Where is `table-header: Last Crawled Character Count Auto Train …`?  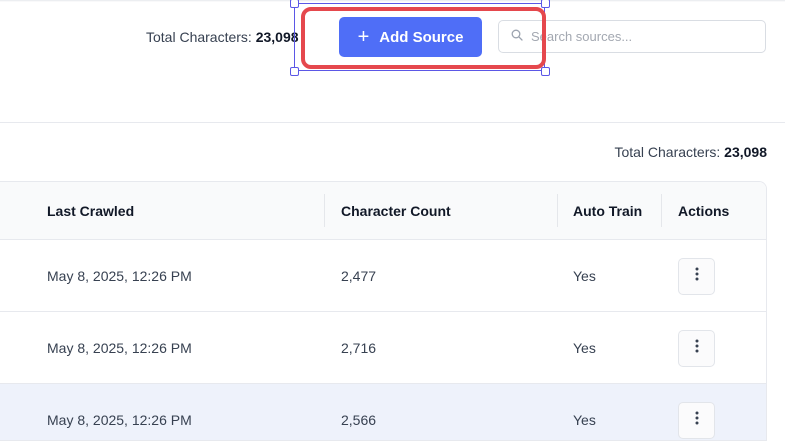 table-header: Last Crawled Character Count Auto Train … is located at coordinates (383, 211).